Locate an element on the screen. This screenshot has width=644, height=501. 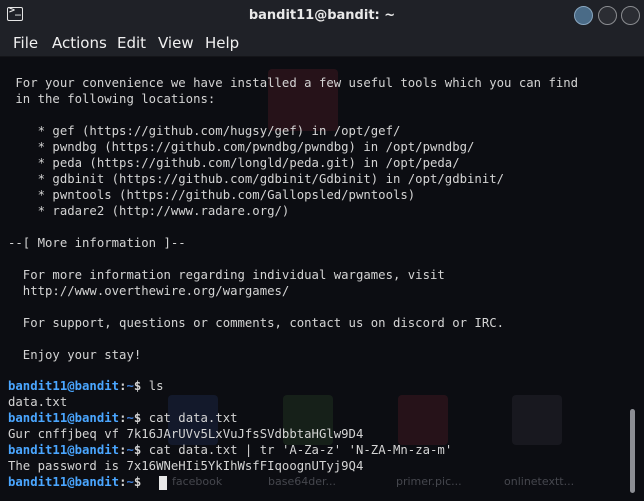
menu-bar: File Actions Edit View Help is located at coordinates (322, 44).